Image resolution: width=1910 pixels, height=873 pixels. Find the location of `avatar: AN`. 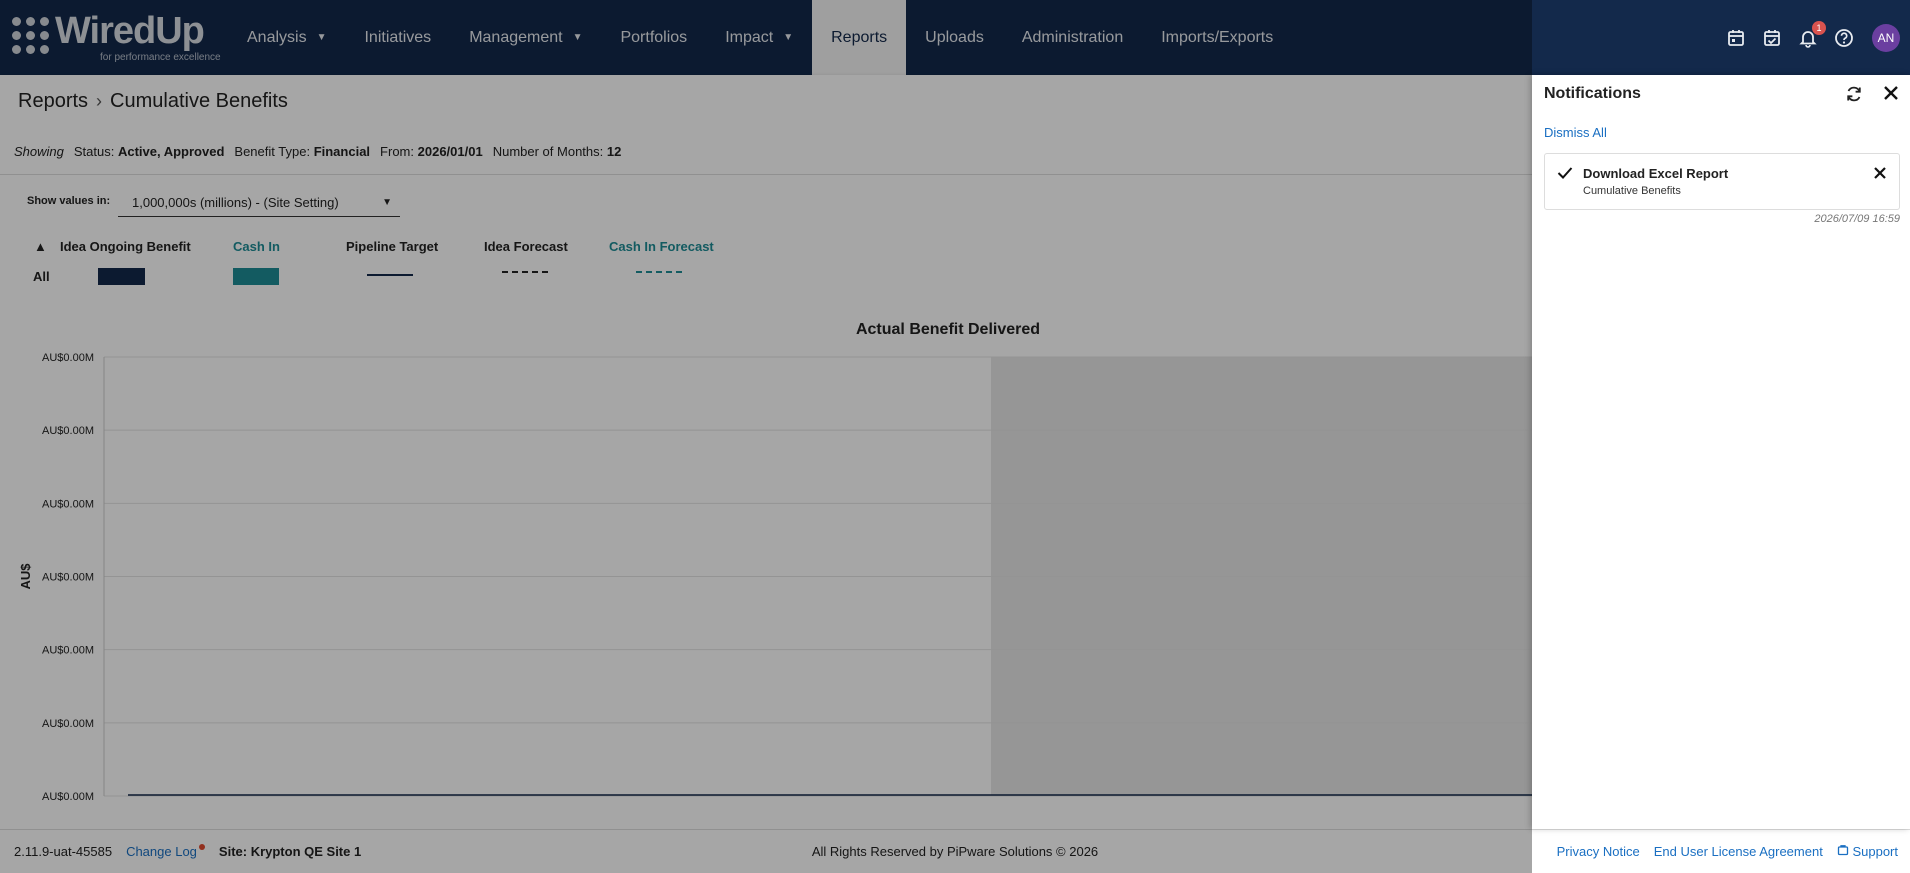

avatar: AN is located at coordinates (1886, 37).